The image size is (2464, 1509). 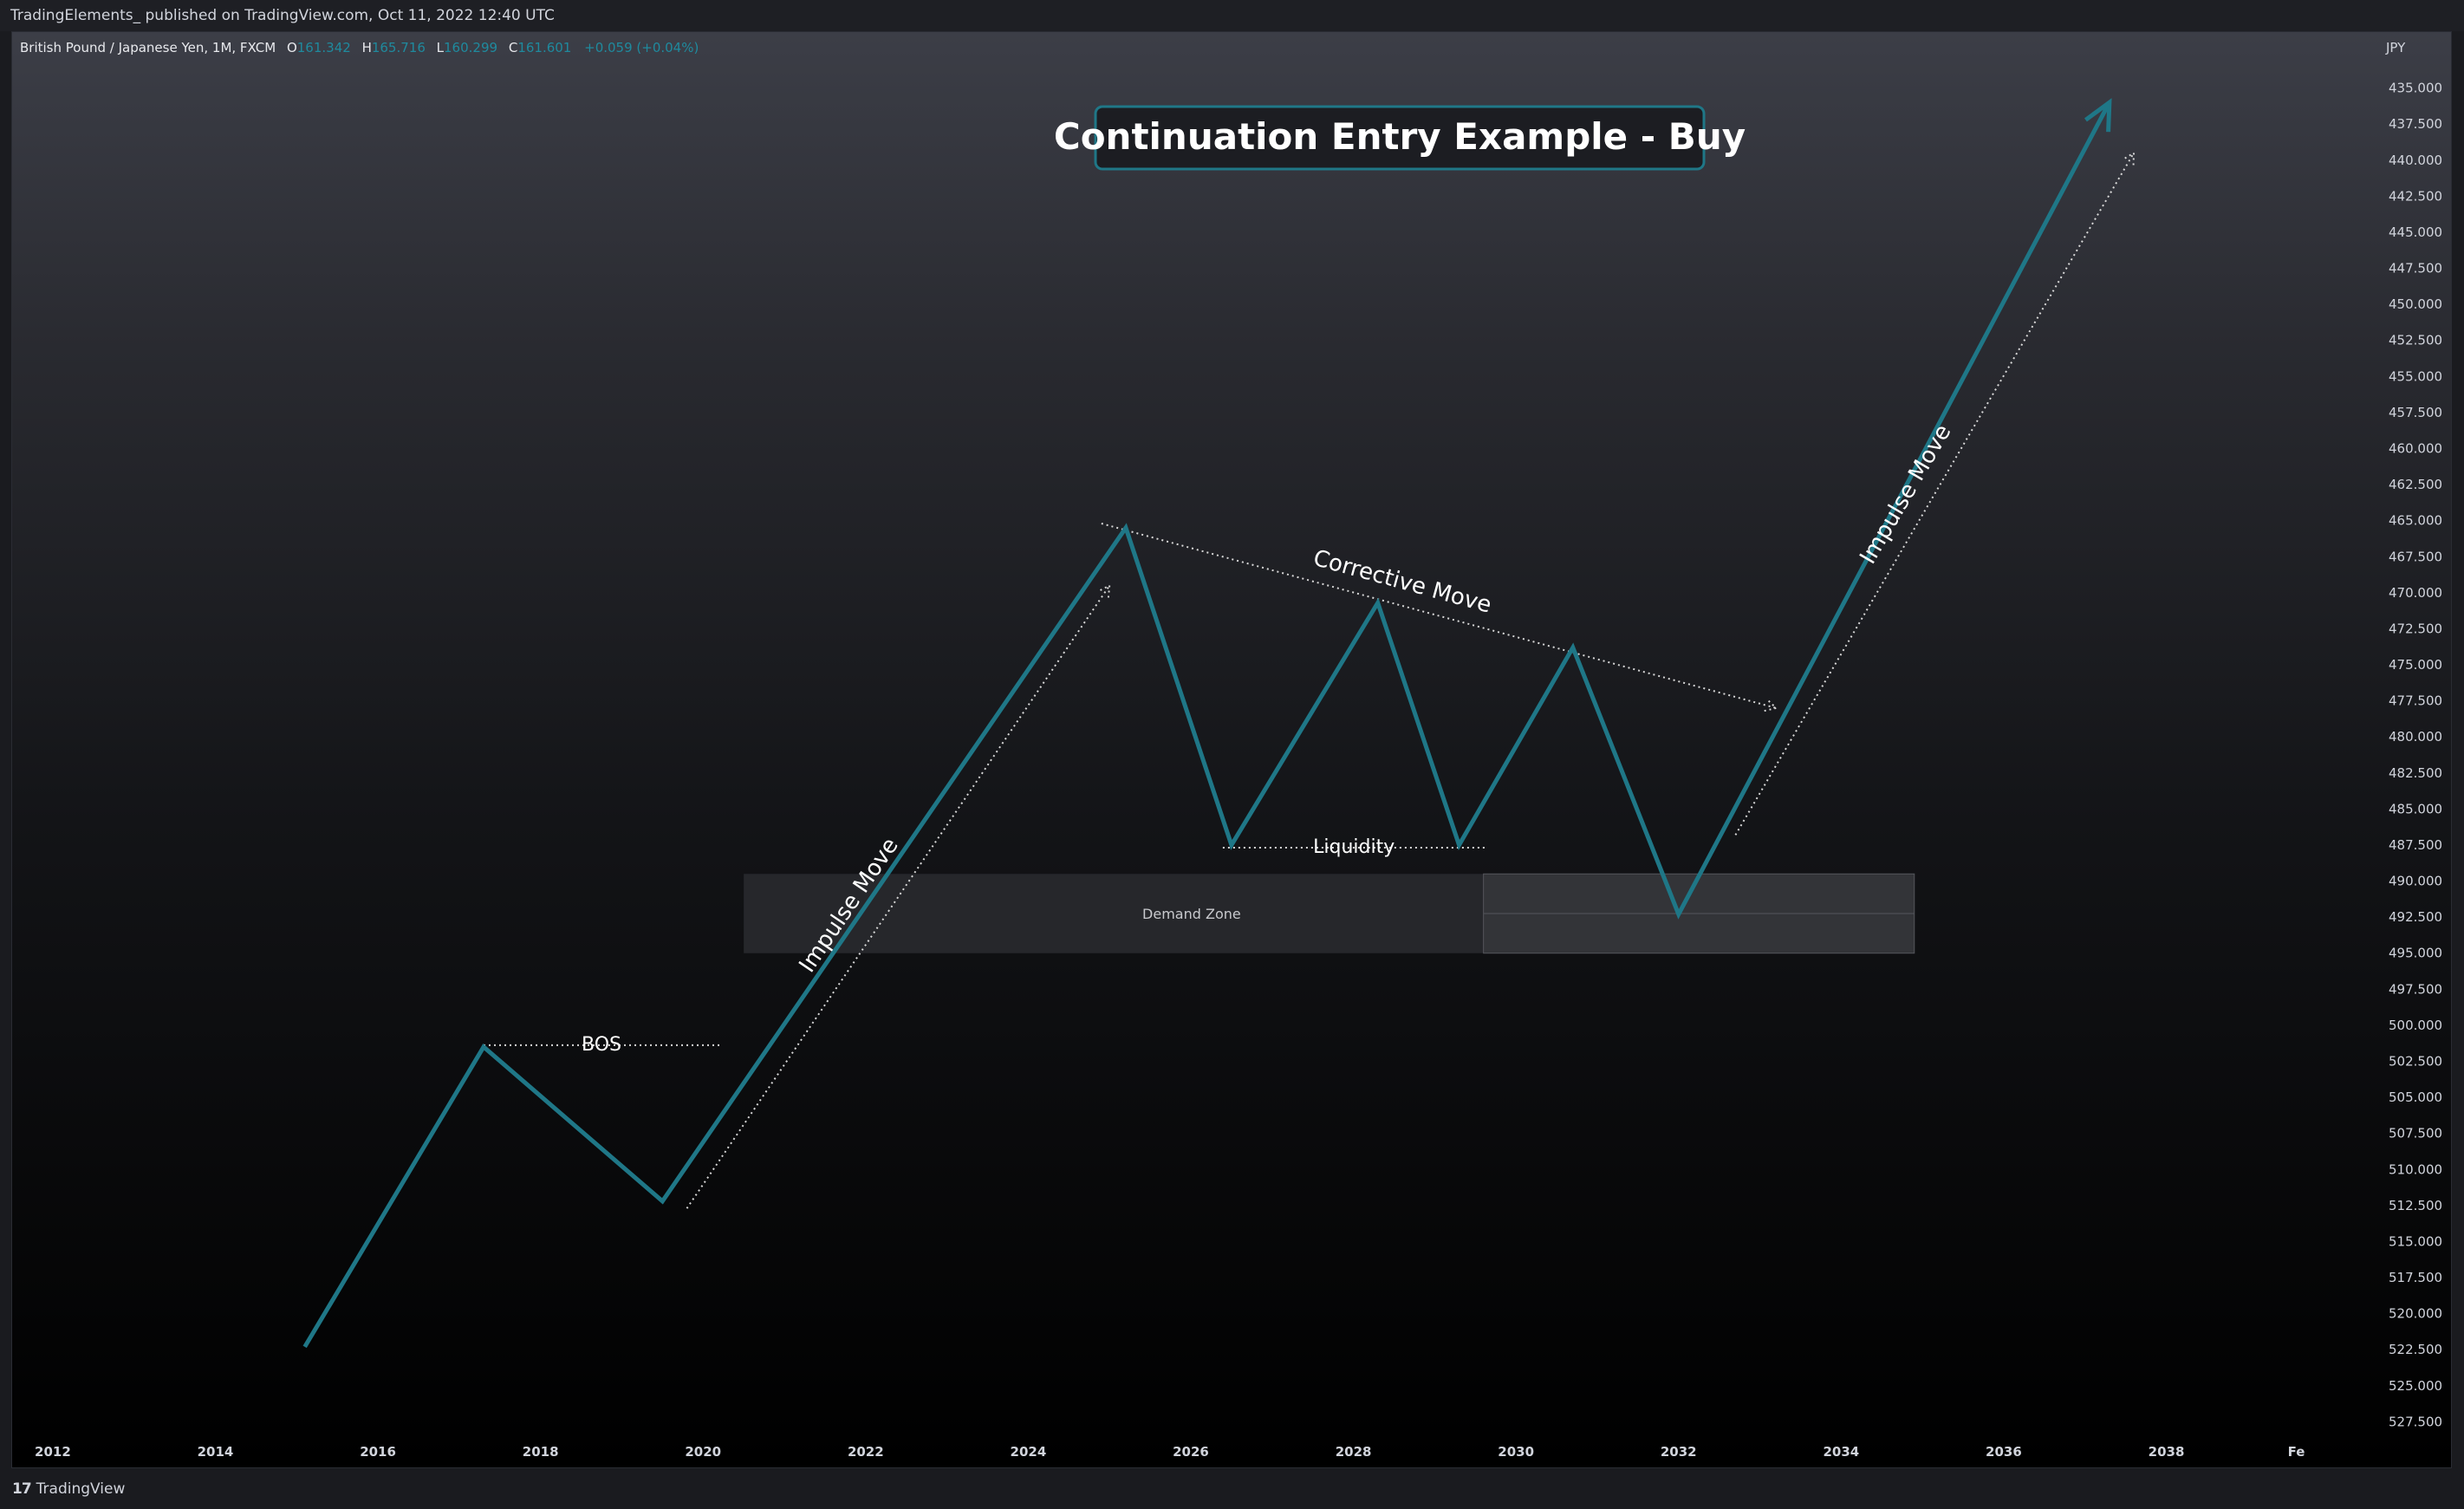 What do you see at coordinates (2415, 340) in the screenshot?
I see `y-tick-label: 452.500` at bounding box center [2415, 340].